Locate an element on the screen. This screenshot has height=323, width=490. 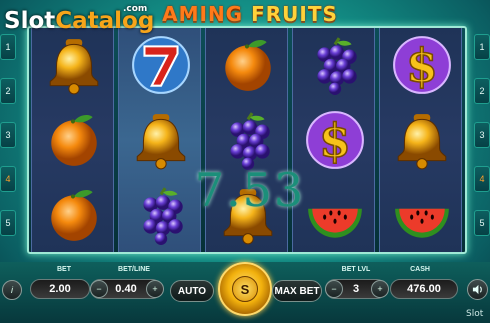
game-title: AMING FRUITS is located at coordinates (250, 15).